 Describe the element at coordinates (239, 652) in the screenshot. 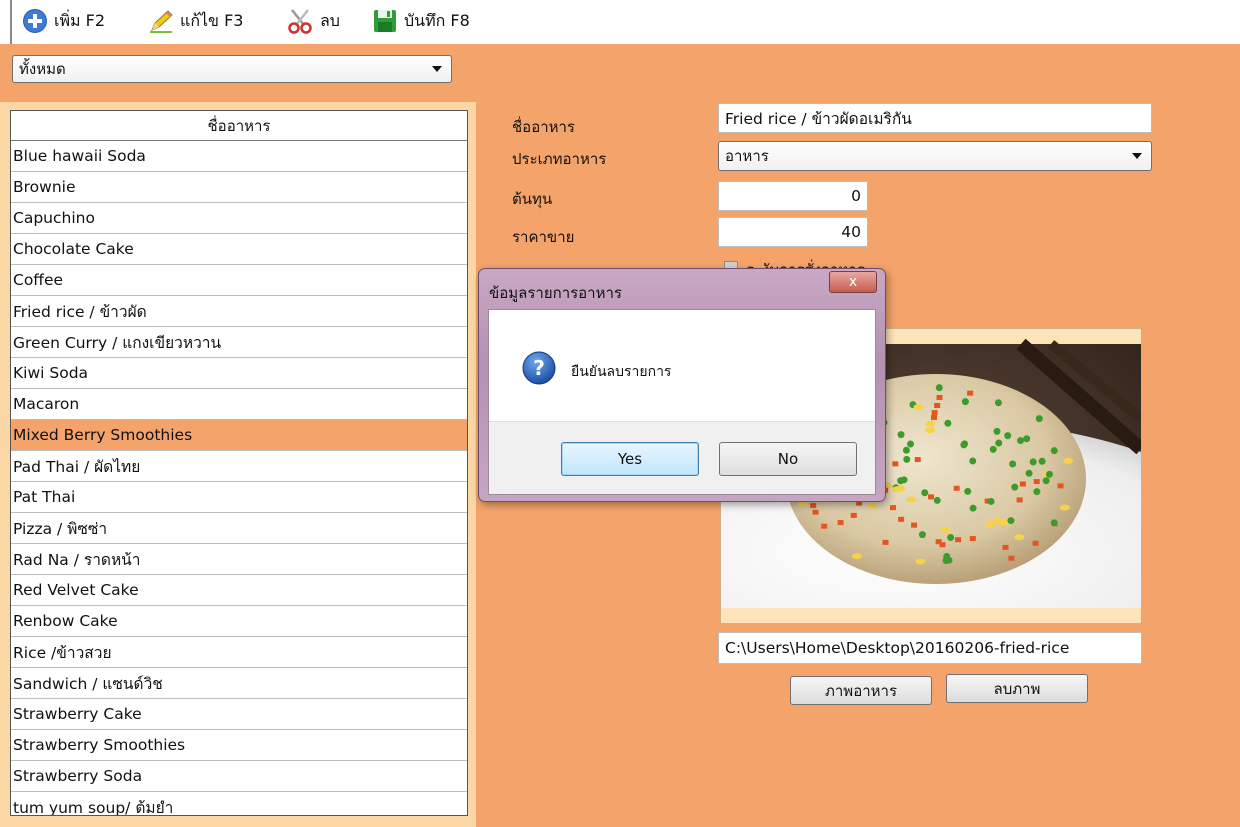

I see `list-item: Rice /ข้าวสวย` at that location.